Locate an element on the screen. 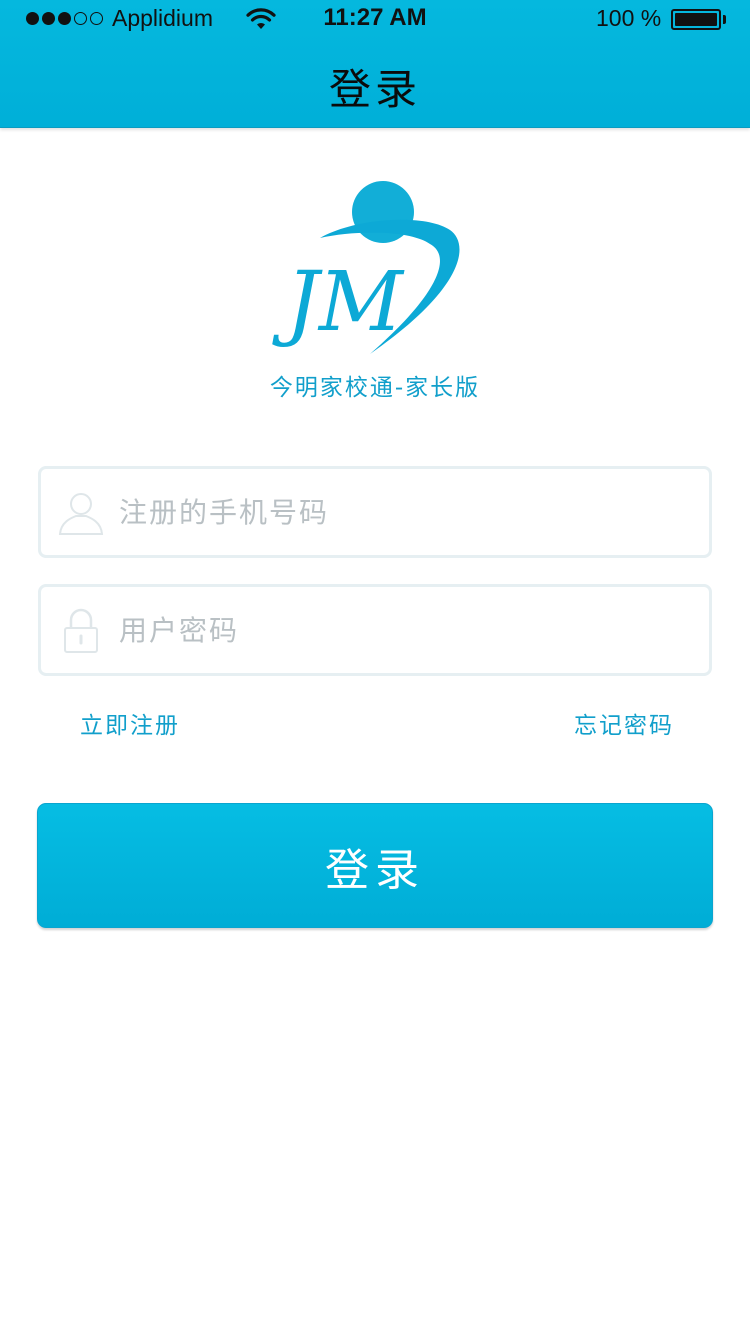  app-logo: JM is located at coordinates (366, 267).